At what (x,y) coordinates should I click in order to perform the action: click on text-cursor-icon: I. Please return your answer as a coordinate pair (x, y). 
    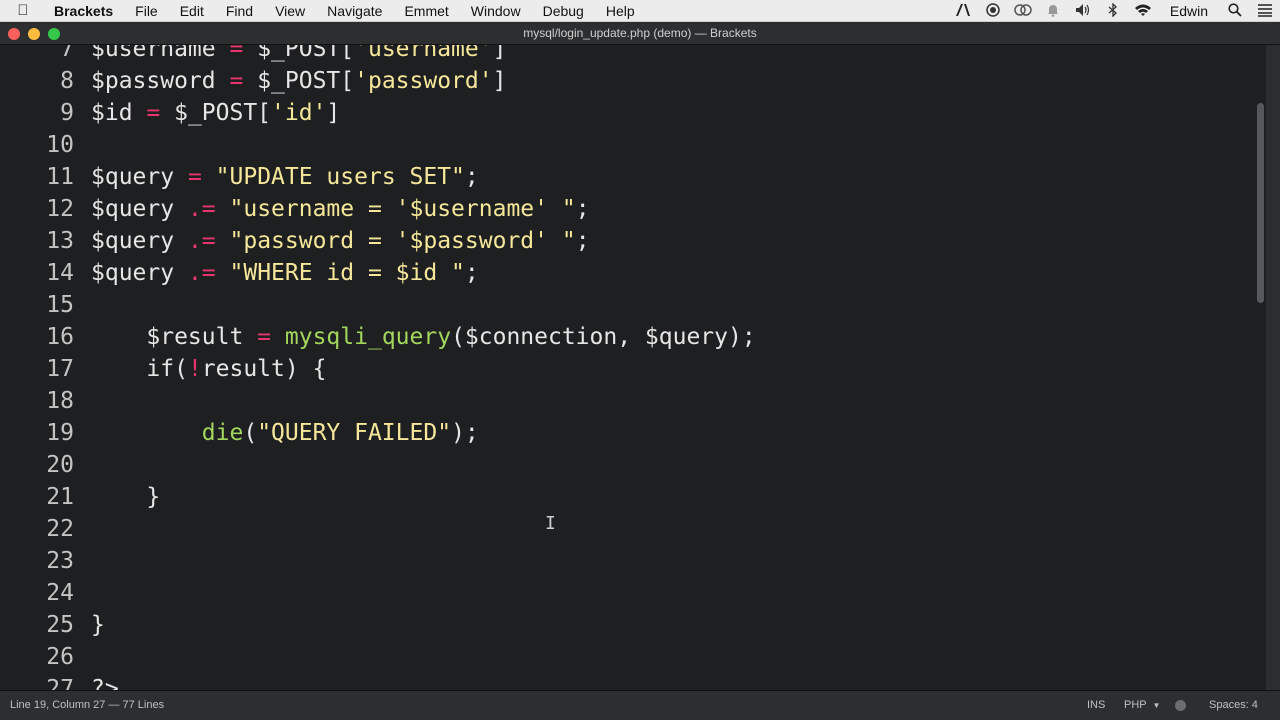
    Looking at the image, I should click on (550, 523).